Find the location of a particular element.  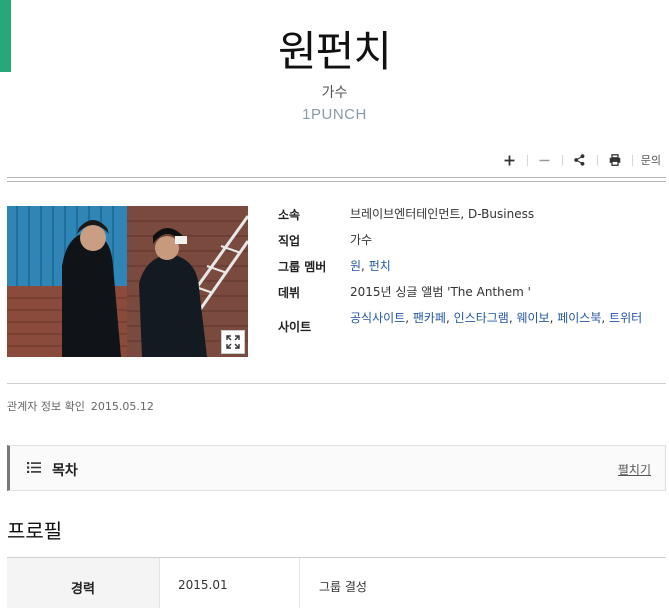

page-subtitle: 가수 is located at coordinates (334, 93).